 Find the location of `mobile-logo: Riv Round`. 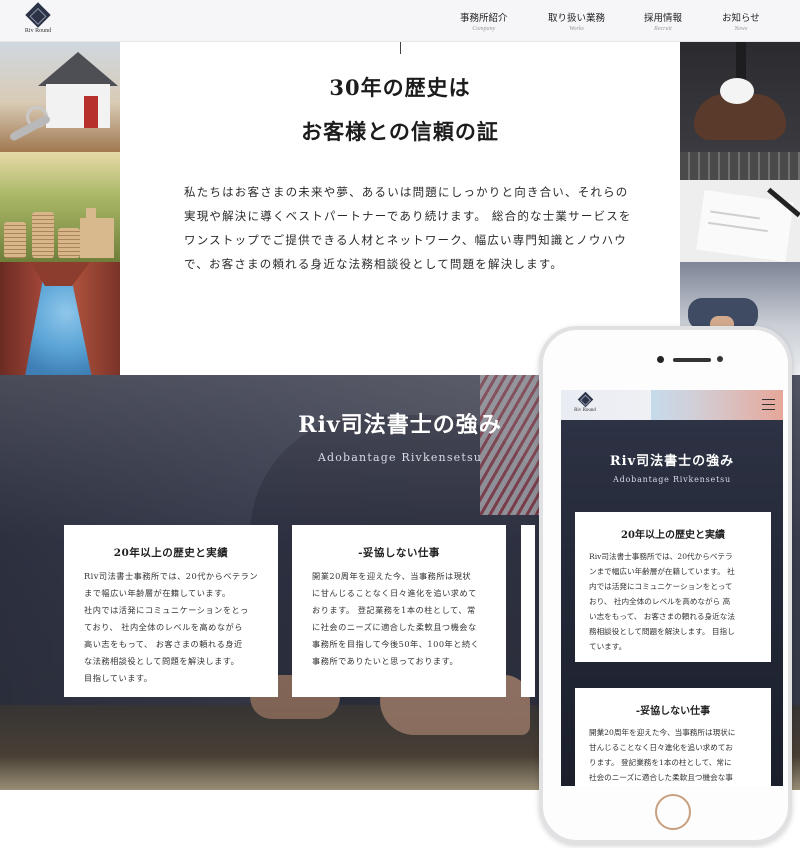

mobile-logo: Riv Round is located at coordinates (585, 402).